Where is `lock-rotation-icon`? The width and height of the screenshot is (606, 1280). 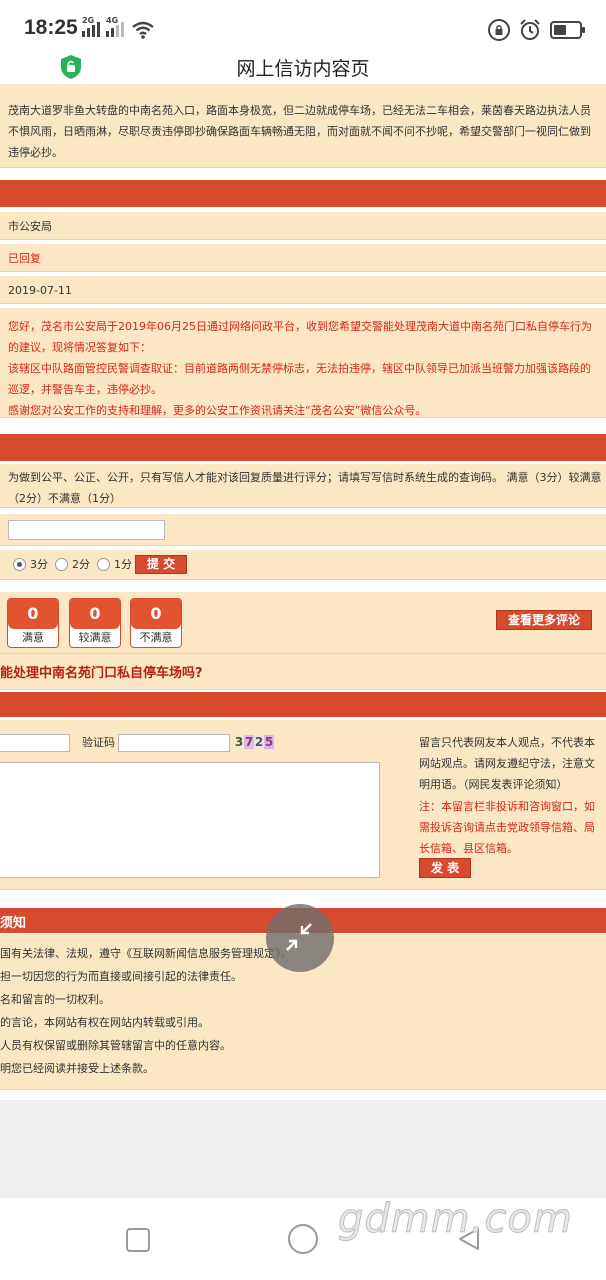
lock-rotation-icon is located at coordinates (499, 30).